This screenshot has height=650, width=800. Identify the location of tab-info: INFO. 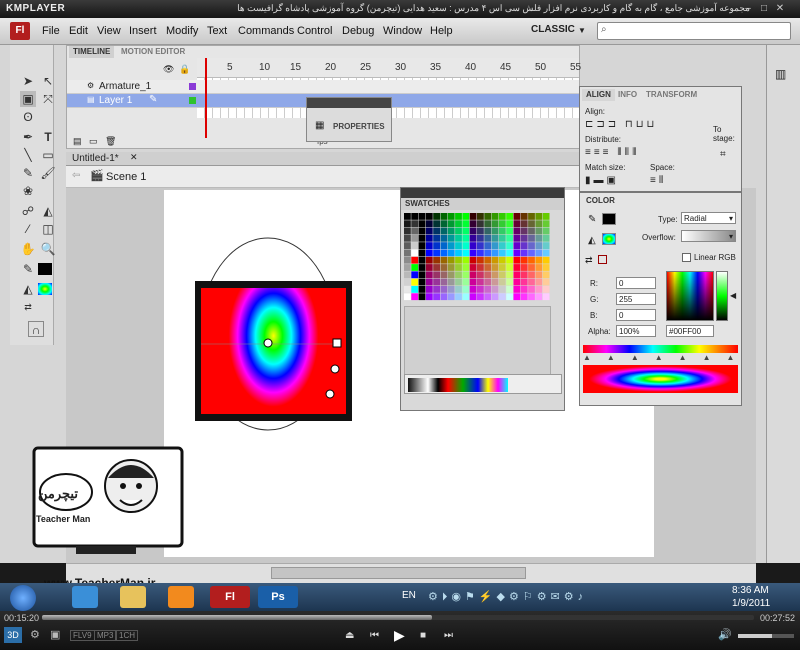
(627, 95).